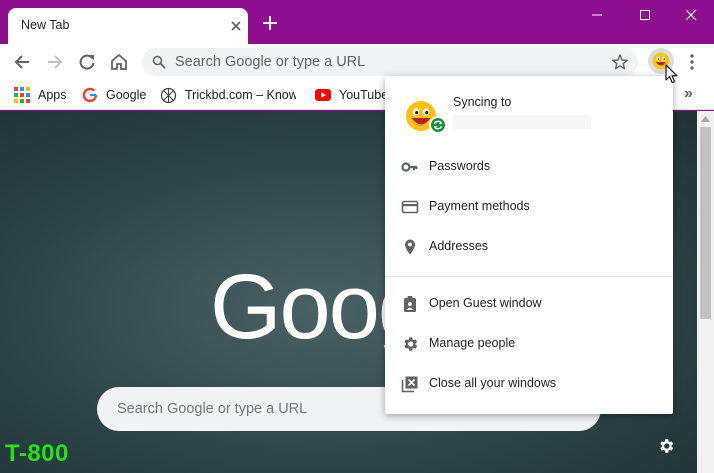 The width and height of the screenshot is (714, 473). What do you see at coordinates (22, 62) in the screenshot?
I see `back-arrow-icon` at bounding box center [22, 62].